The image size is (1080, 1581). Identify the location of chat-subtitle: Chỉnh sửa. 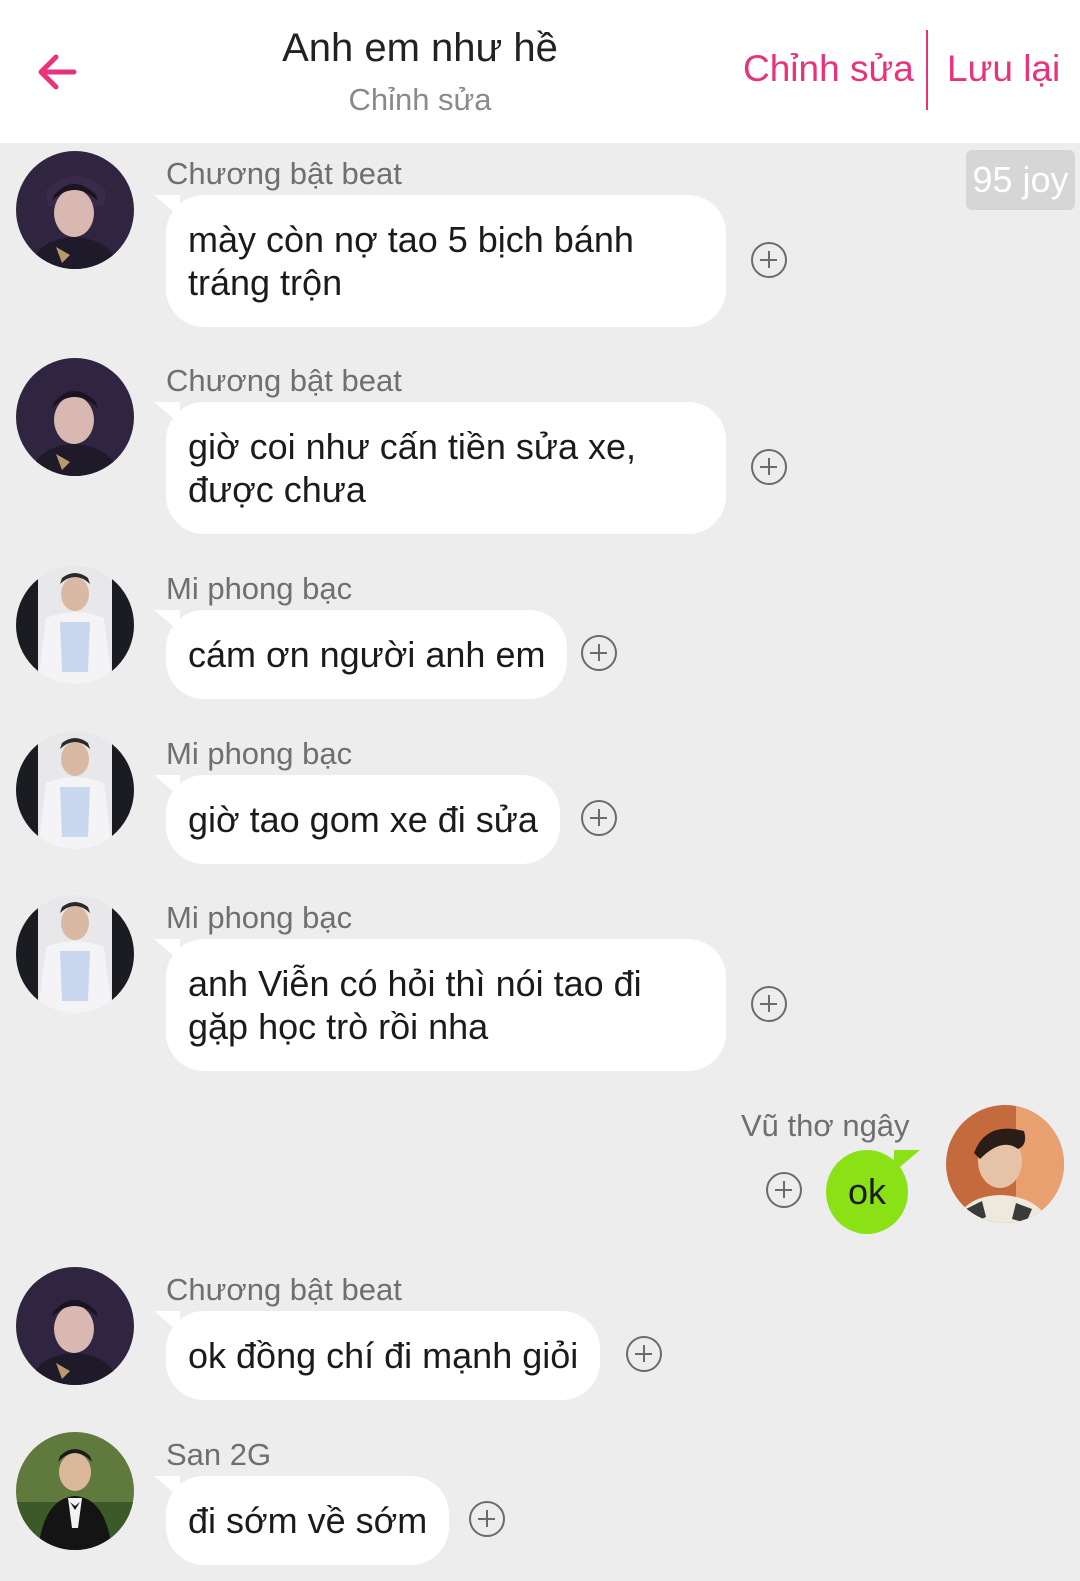
(420, 99).